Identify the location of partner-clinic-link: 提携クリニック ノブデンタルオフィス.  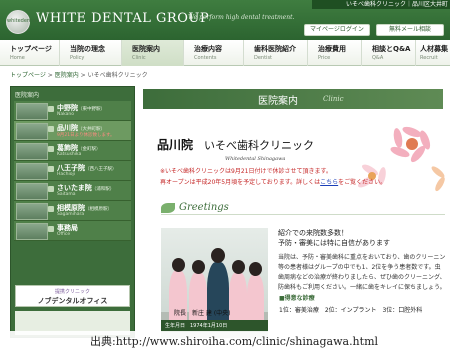
(72, 296).